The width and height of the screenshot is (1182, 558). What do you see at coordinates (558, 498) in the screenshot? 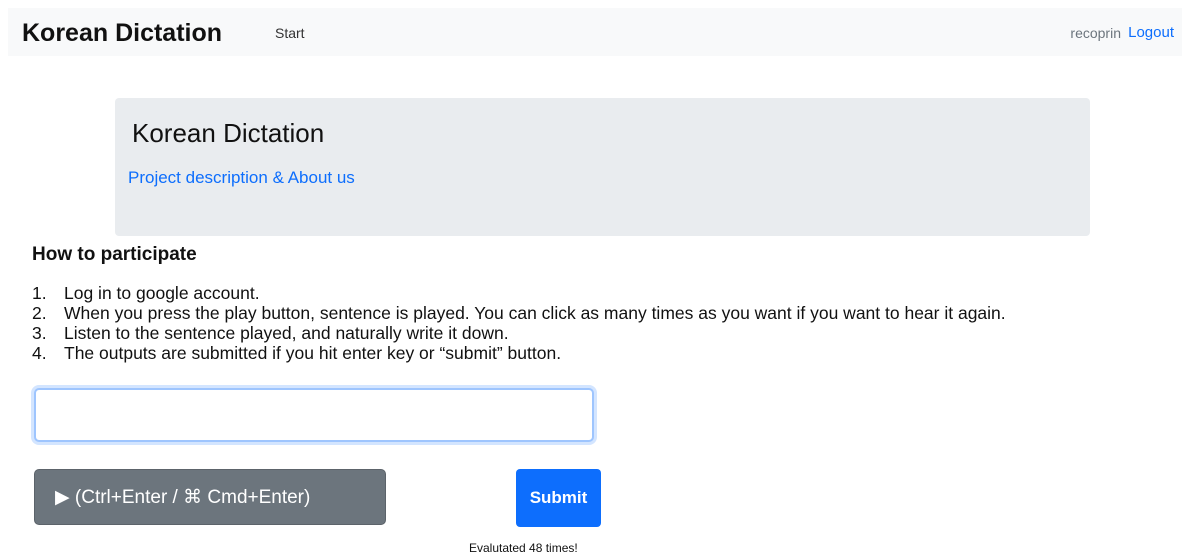
I see `submit-button: Submit` at bounding box center [558, 498].